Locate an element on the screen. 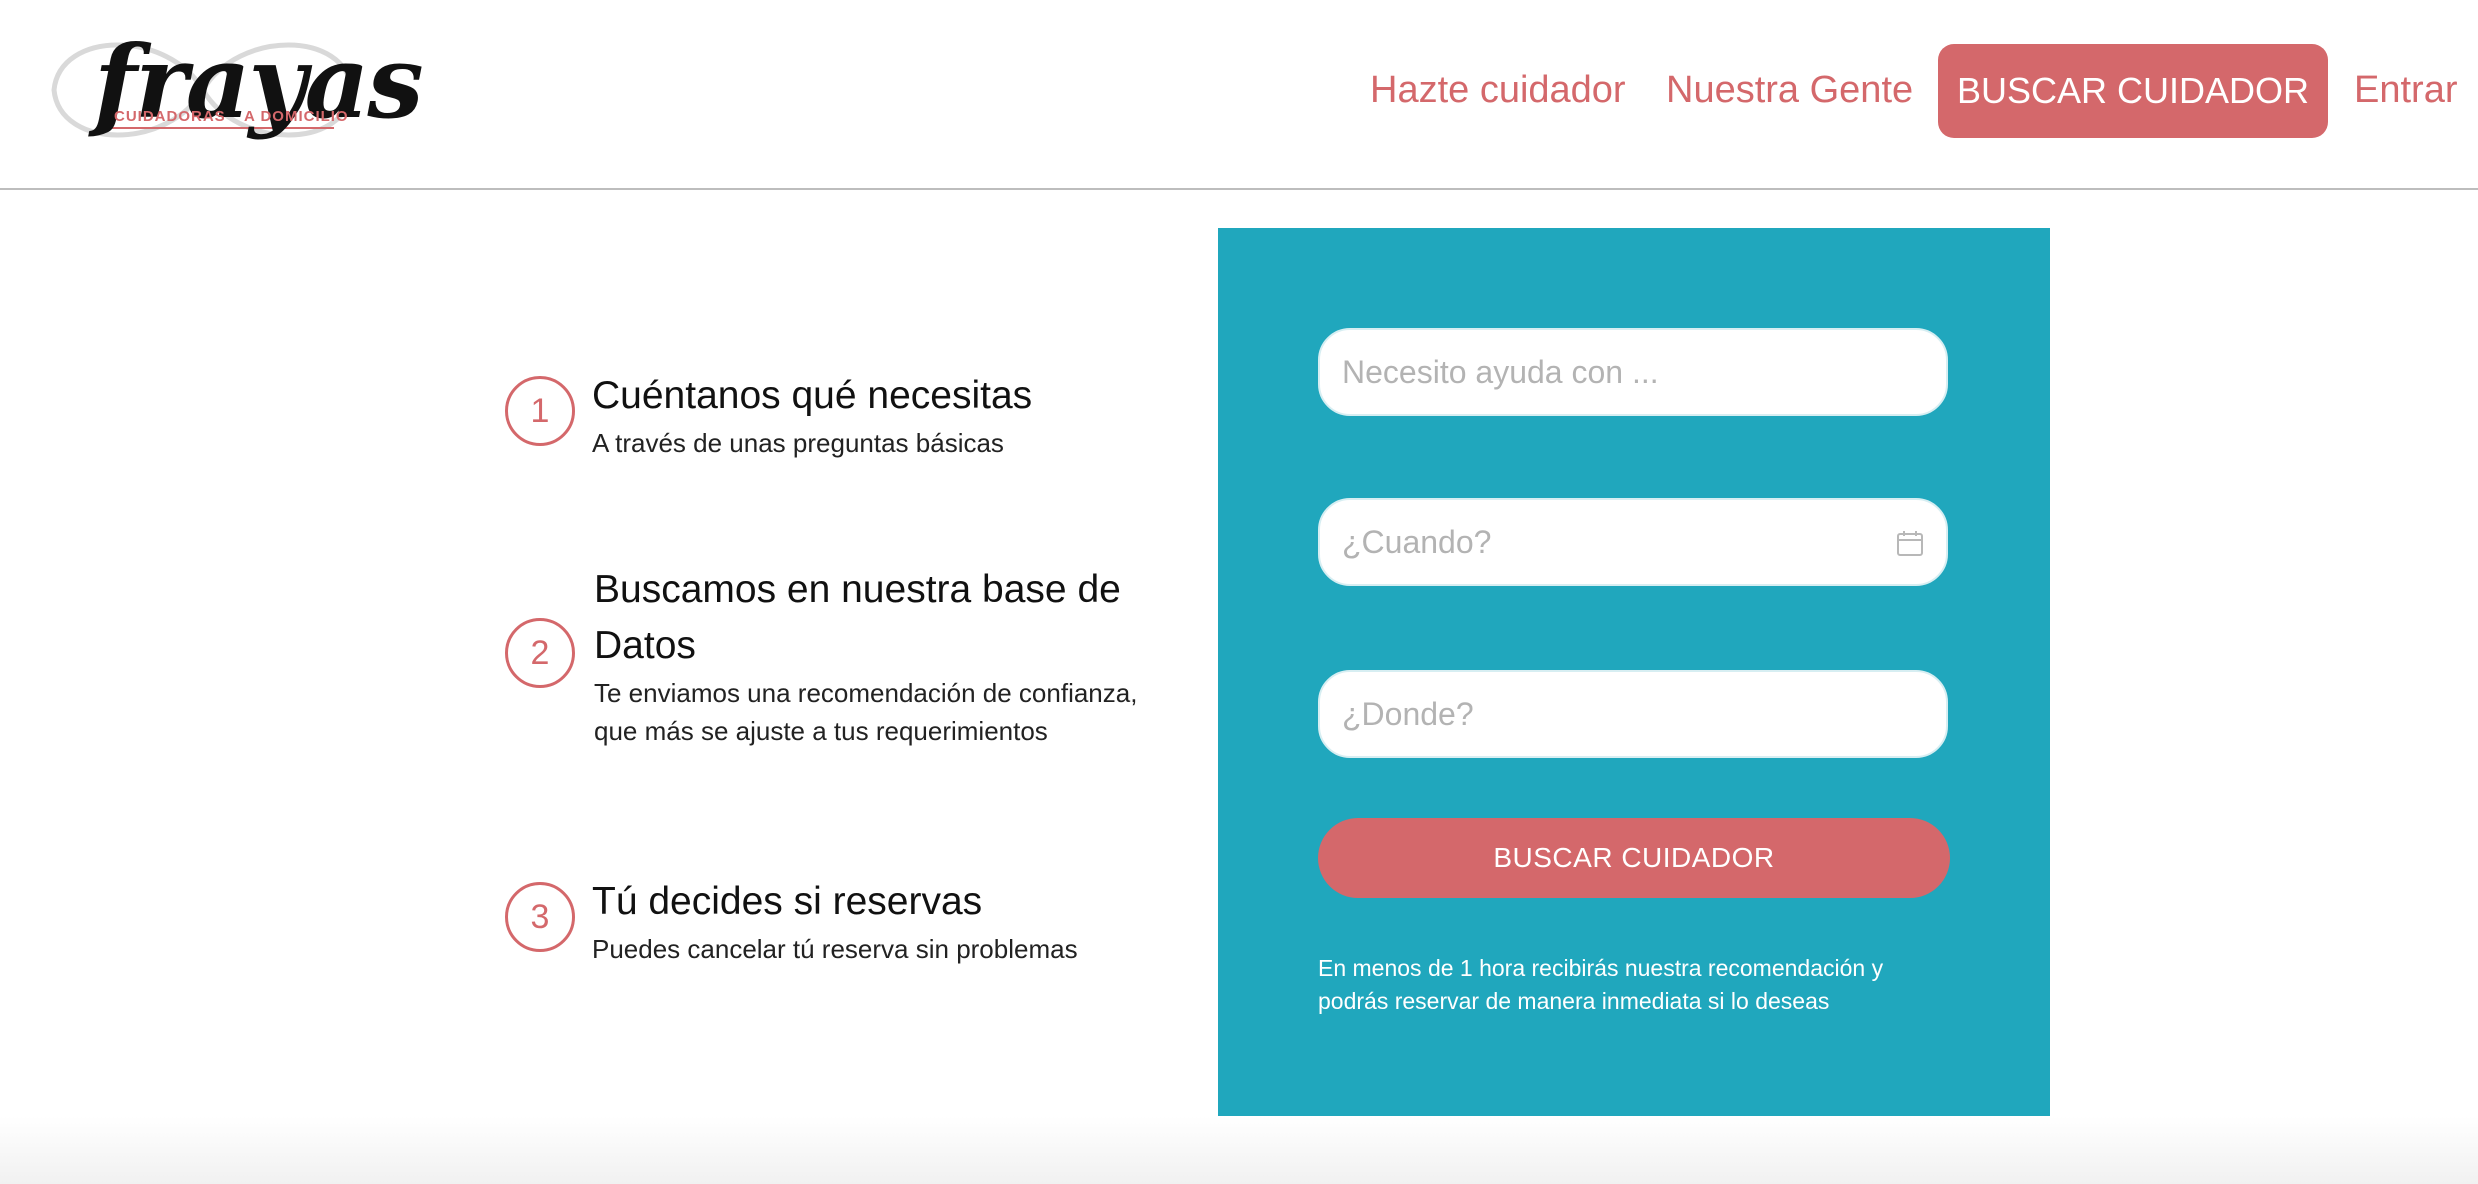 The width and height of the screenshot is (2478, 1184). where-location-input: ¿Donde? is located at coordinates (1633, 714).